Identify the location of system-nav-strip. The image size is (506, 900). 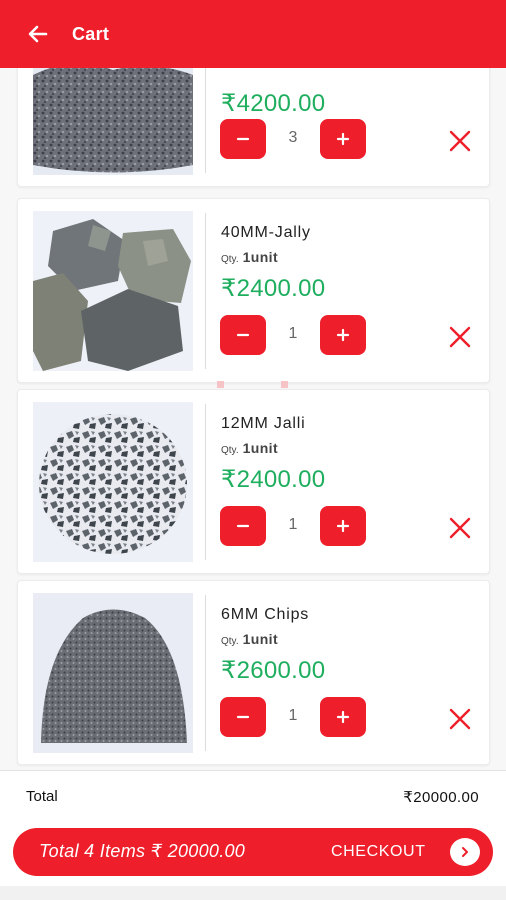
(253, 893).